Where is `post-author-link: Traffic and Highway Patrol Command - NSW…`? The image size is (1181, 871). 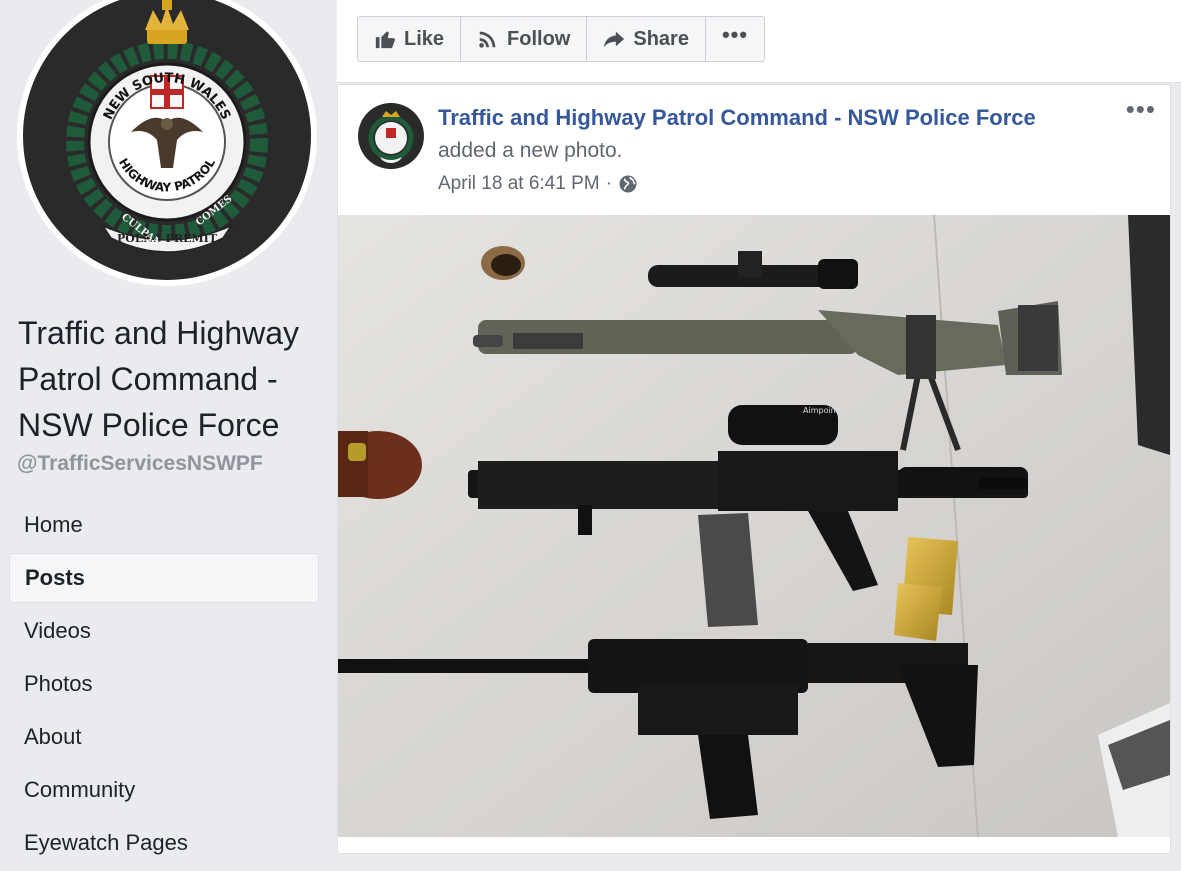 post-author-link: Traffic and Highway Patrol Command - NSW… is located at coordinates (737, 118).